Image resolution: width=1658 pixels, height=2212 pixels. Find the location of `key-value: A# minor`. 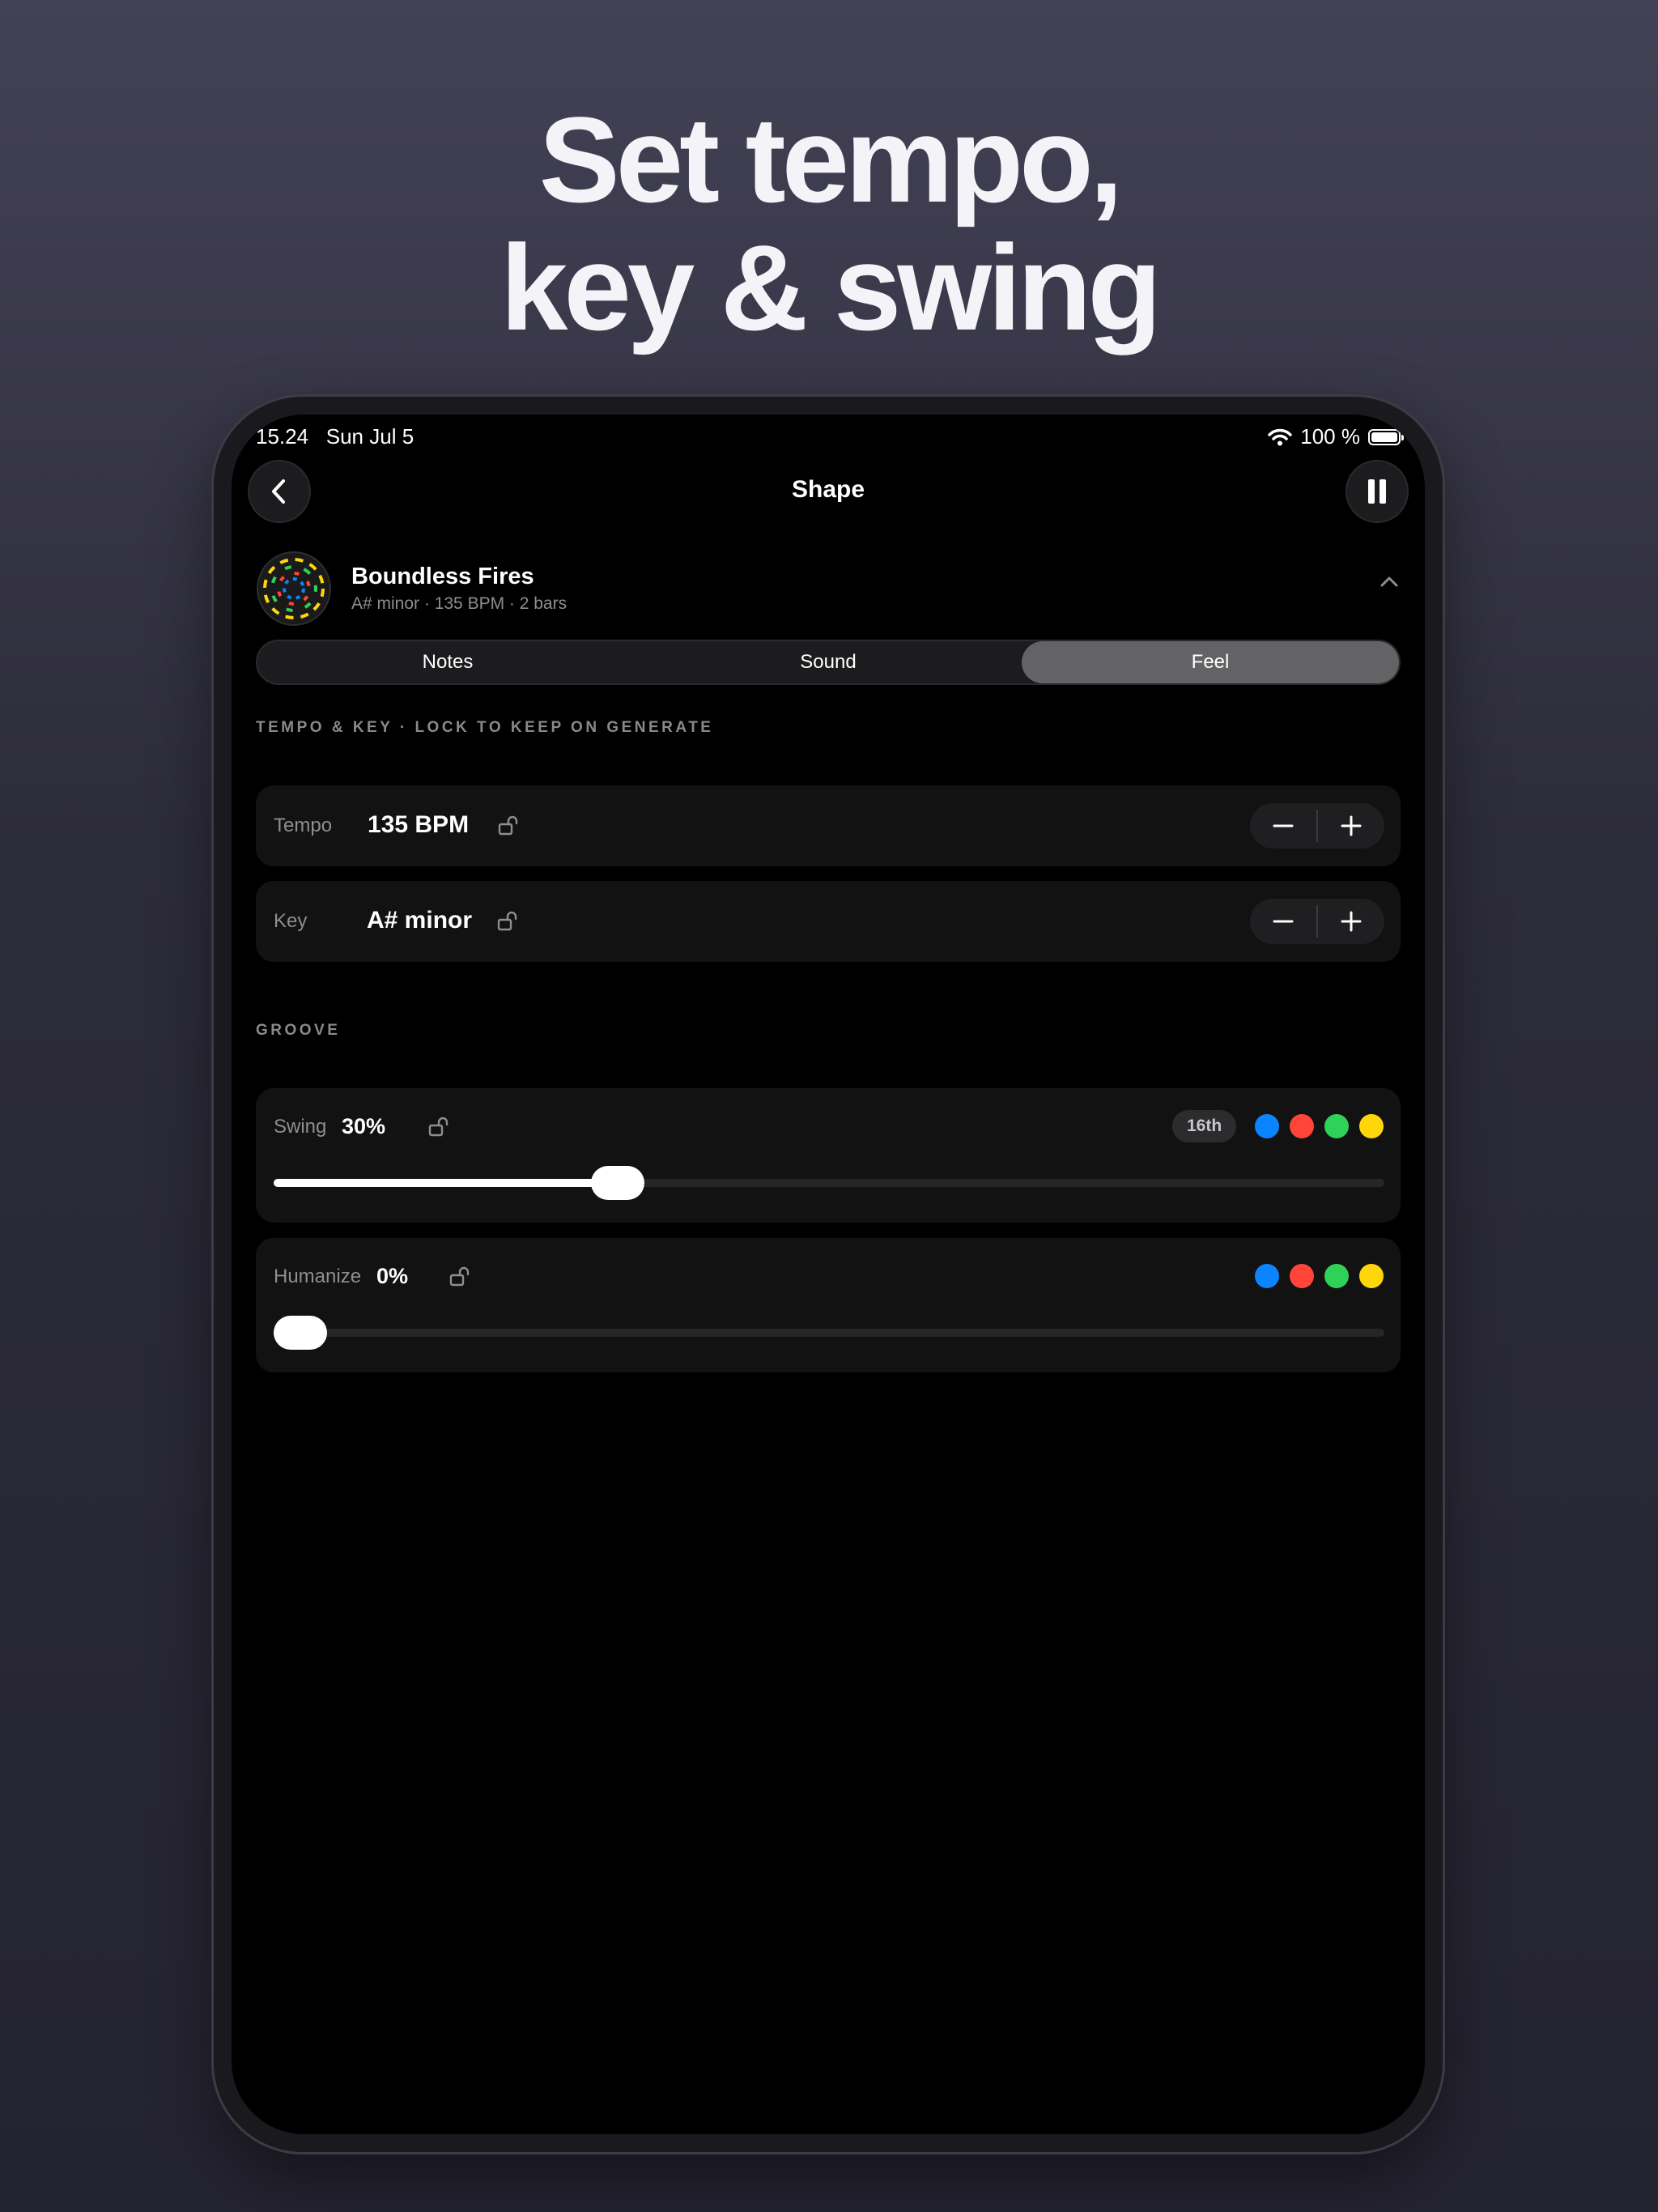

key-value: A# minor is located at coordinates (420, 920).